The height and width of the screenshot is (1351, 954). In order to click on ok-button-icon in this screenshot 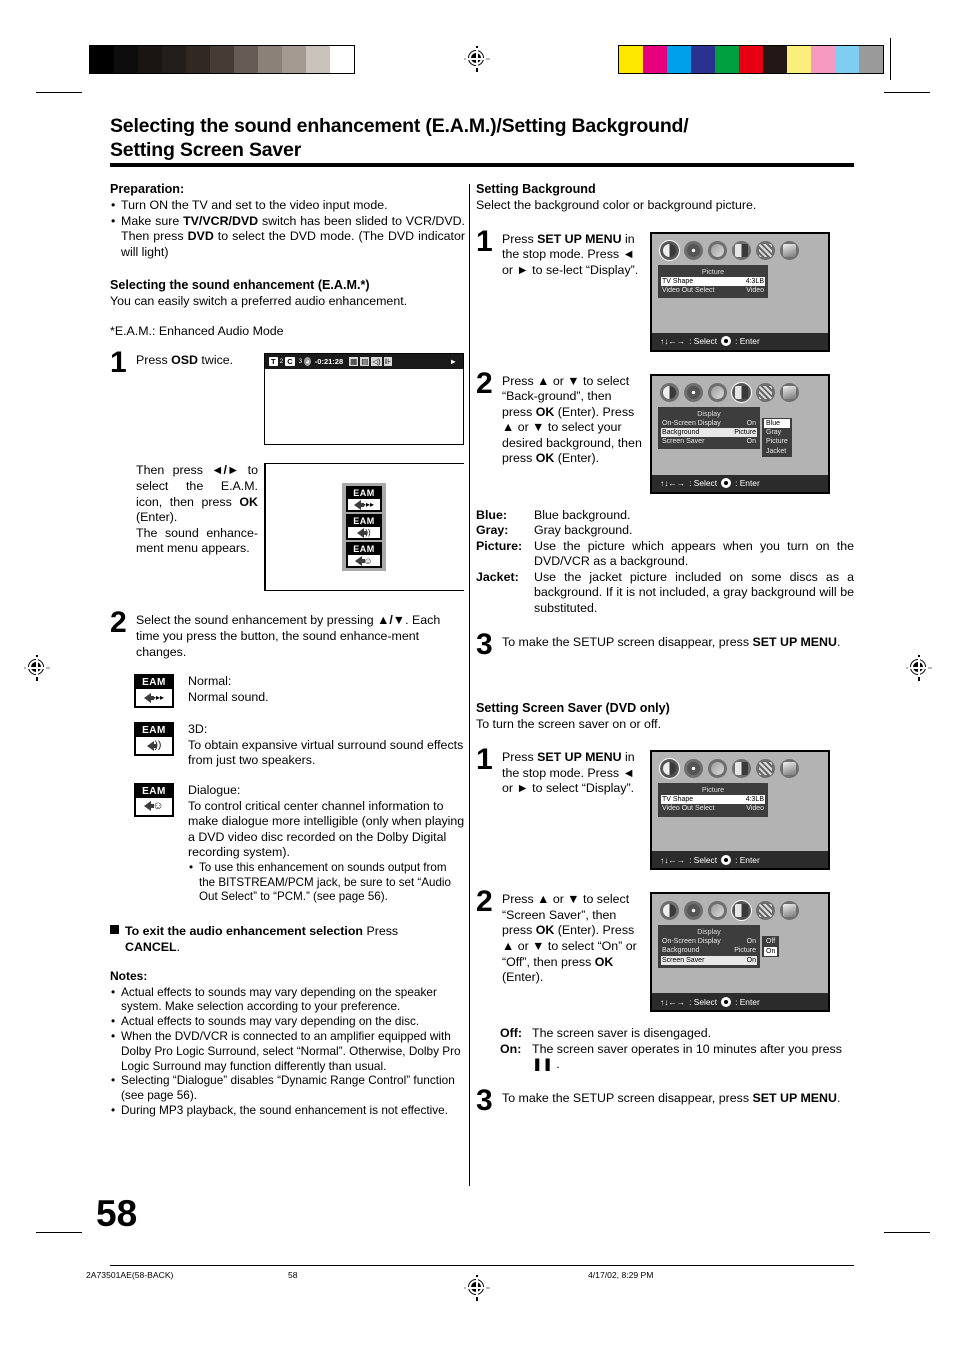, I will do `click(726, 859)`.